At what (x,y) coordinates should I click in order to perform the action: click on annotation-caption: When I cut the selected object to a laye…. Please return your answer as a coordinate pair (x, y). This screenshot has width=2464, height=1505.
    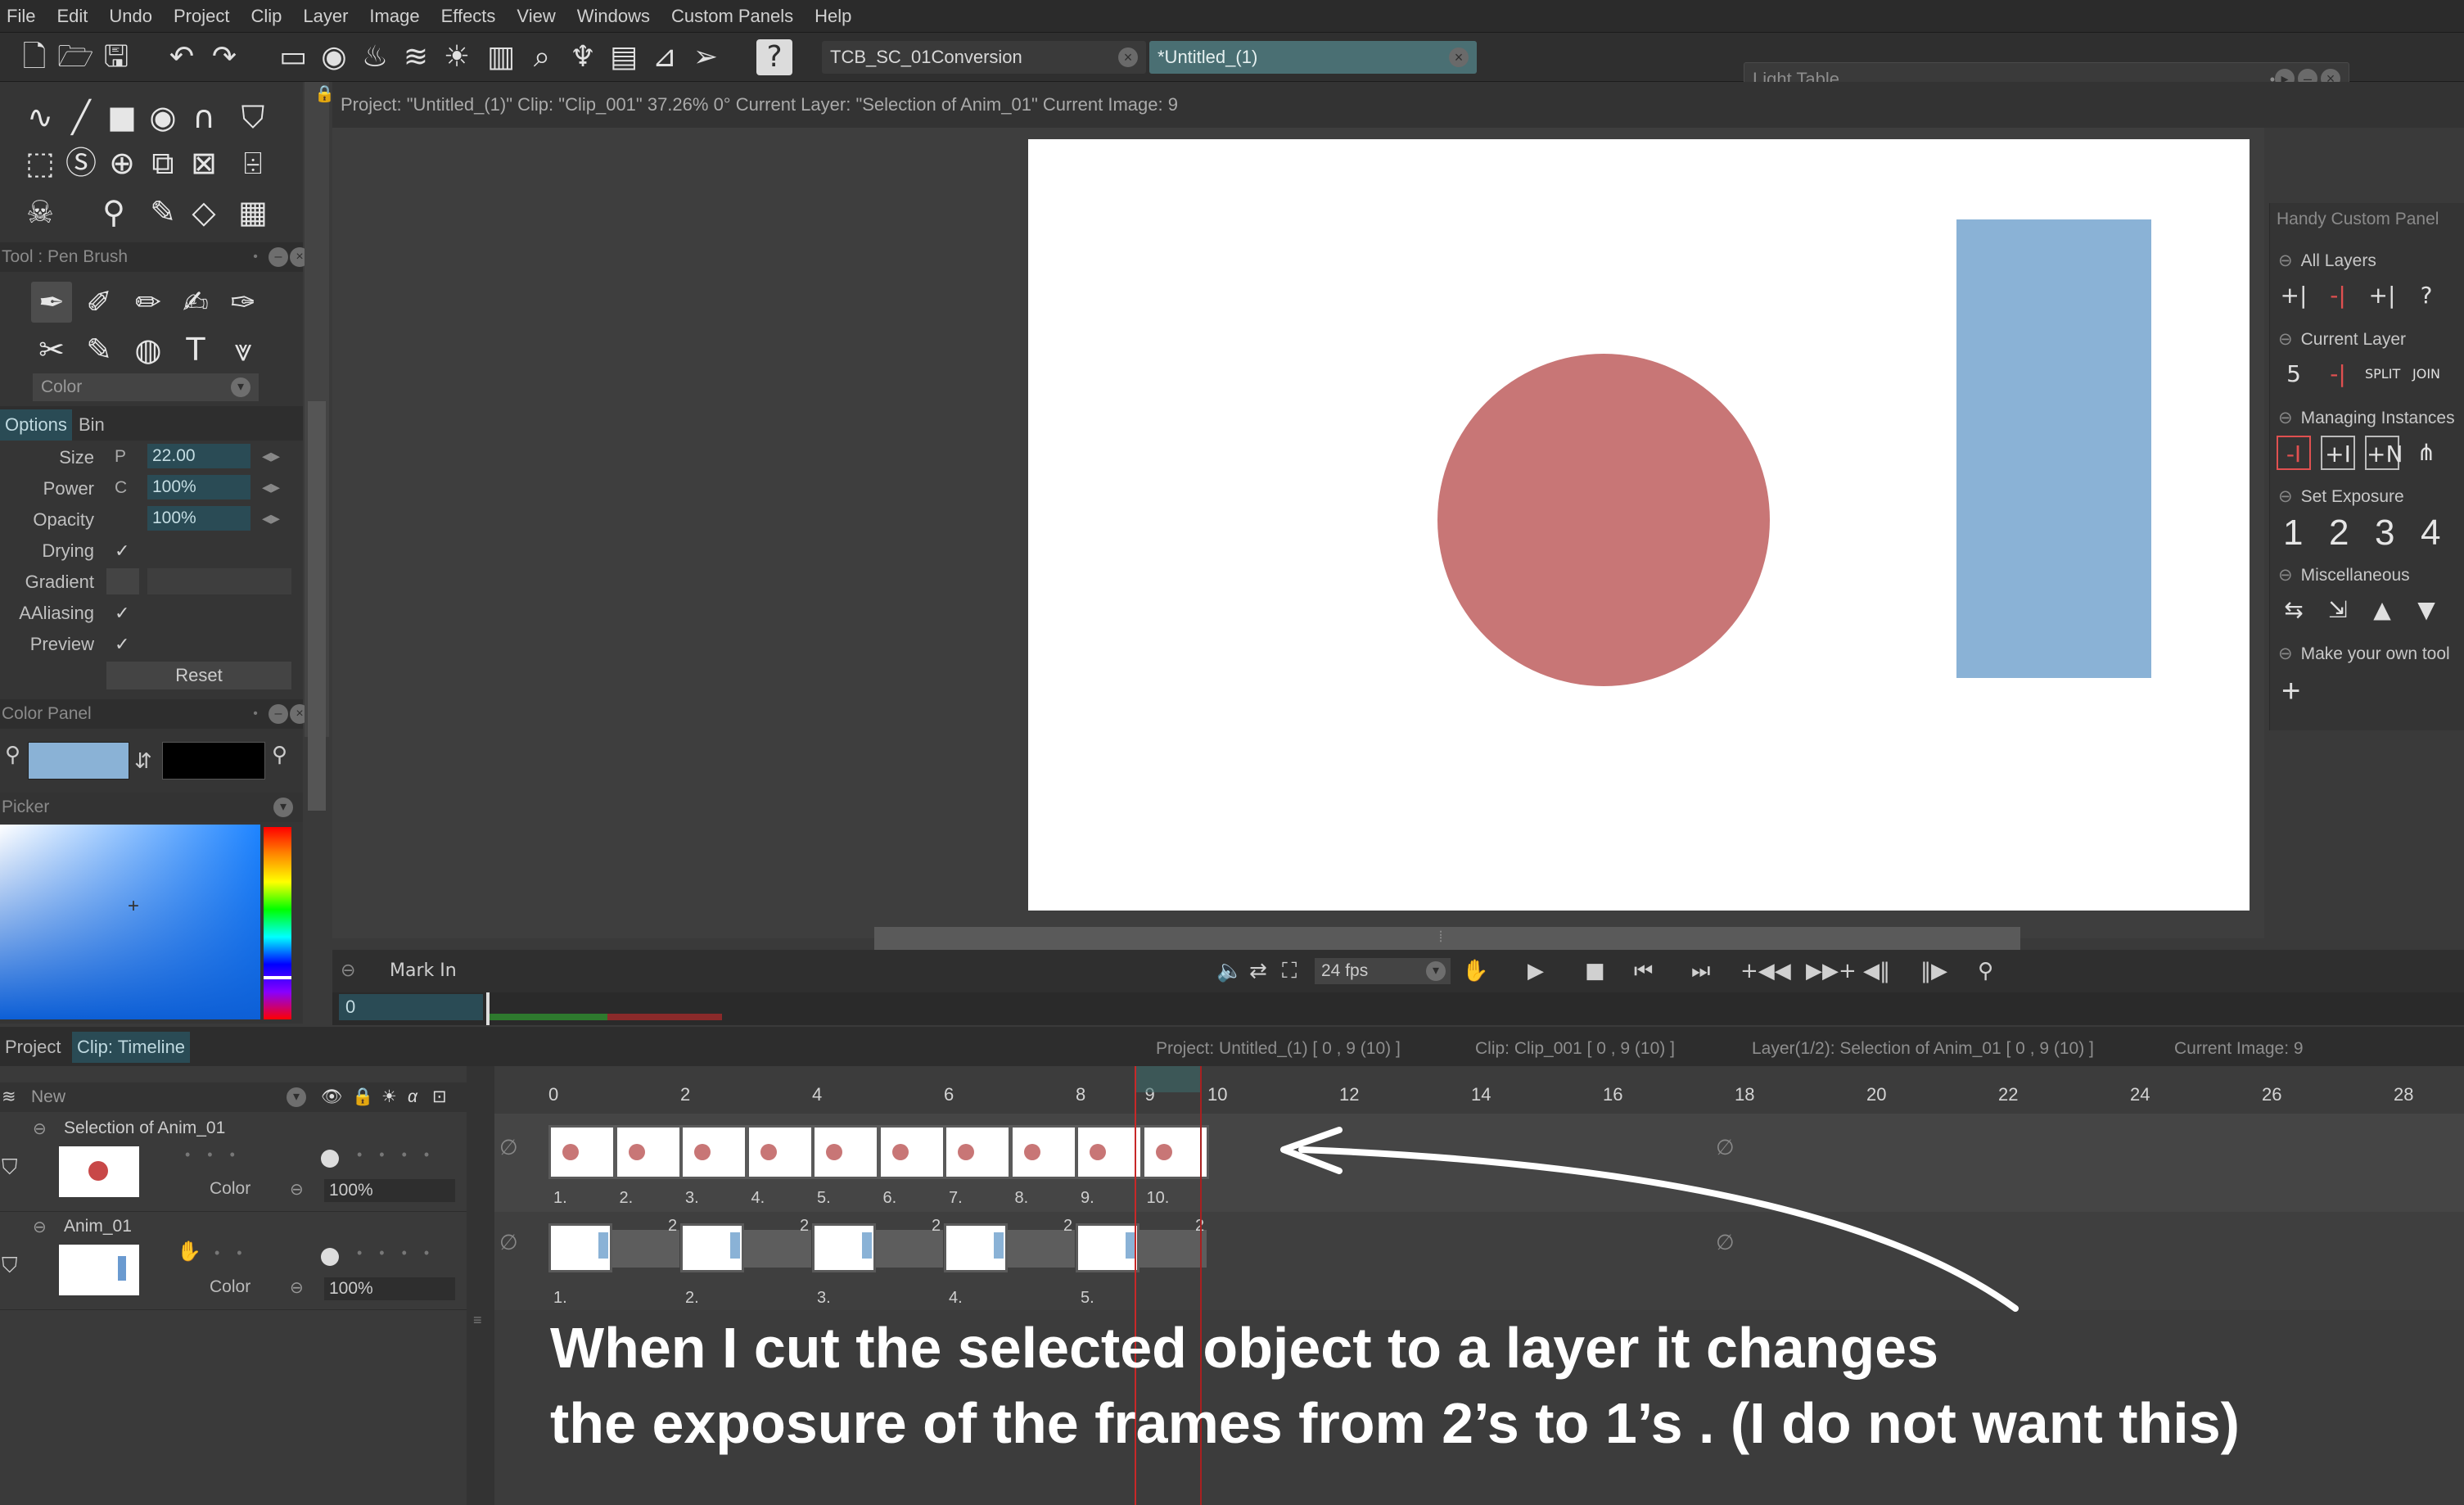
    Looking at the image, I should click on (1395, 1385).